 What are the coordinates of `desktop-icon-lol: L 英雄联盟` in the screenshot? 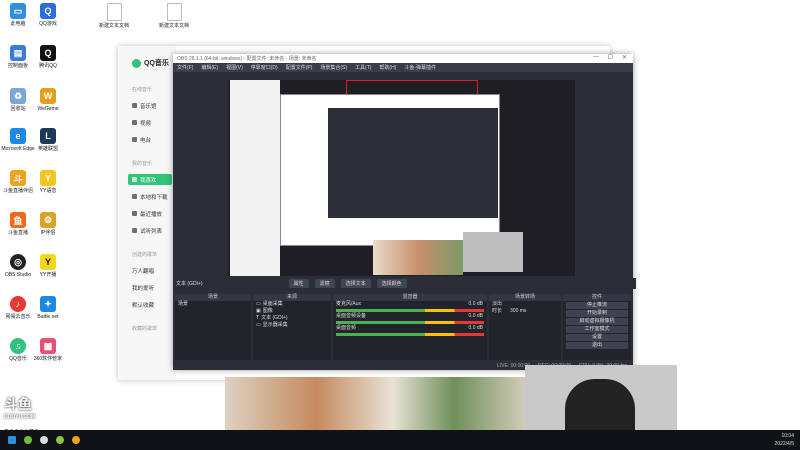 It's located at (48, 140).